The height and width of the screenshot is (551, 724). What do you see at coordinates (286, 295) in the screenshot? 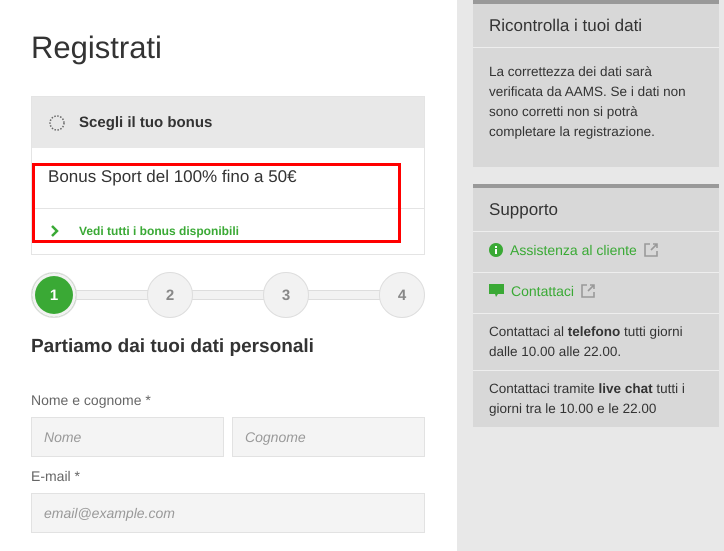
I see `step-circle: 3` at bounding box center [286, 295].